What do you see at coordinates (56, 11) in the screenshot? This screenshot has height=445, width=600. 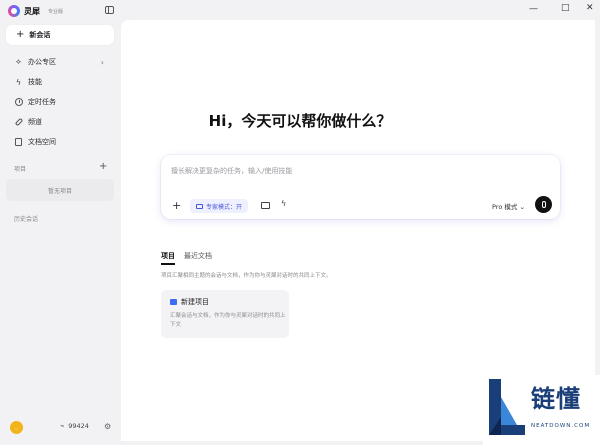 I see `app-tier-badge: 专业版` at bounding box center [56, 11].